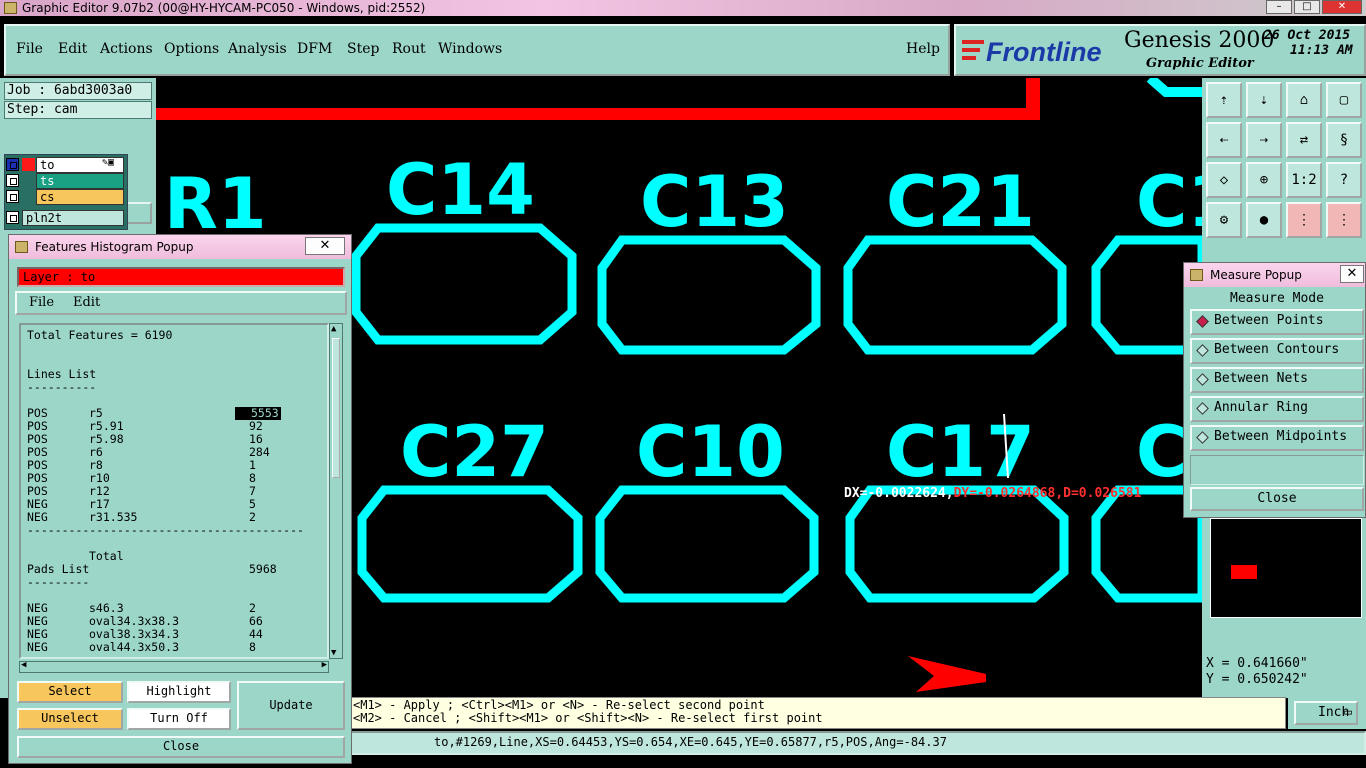 The width and height of the screenshot is (1366, 768). Describe the element at coordinates (1342, 7) in the screenshot. I see `window-close-button: ✕` at that location.